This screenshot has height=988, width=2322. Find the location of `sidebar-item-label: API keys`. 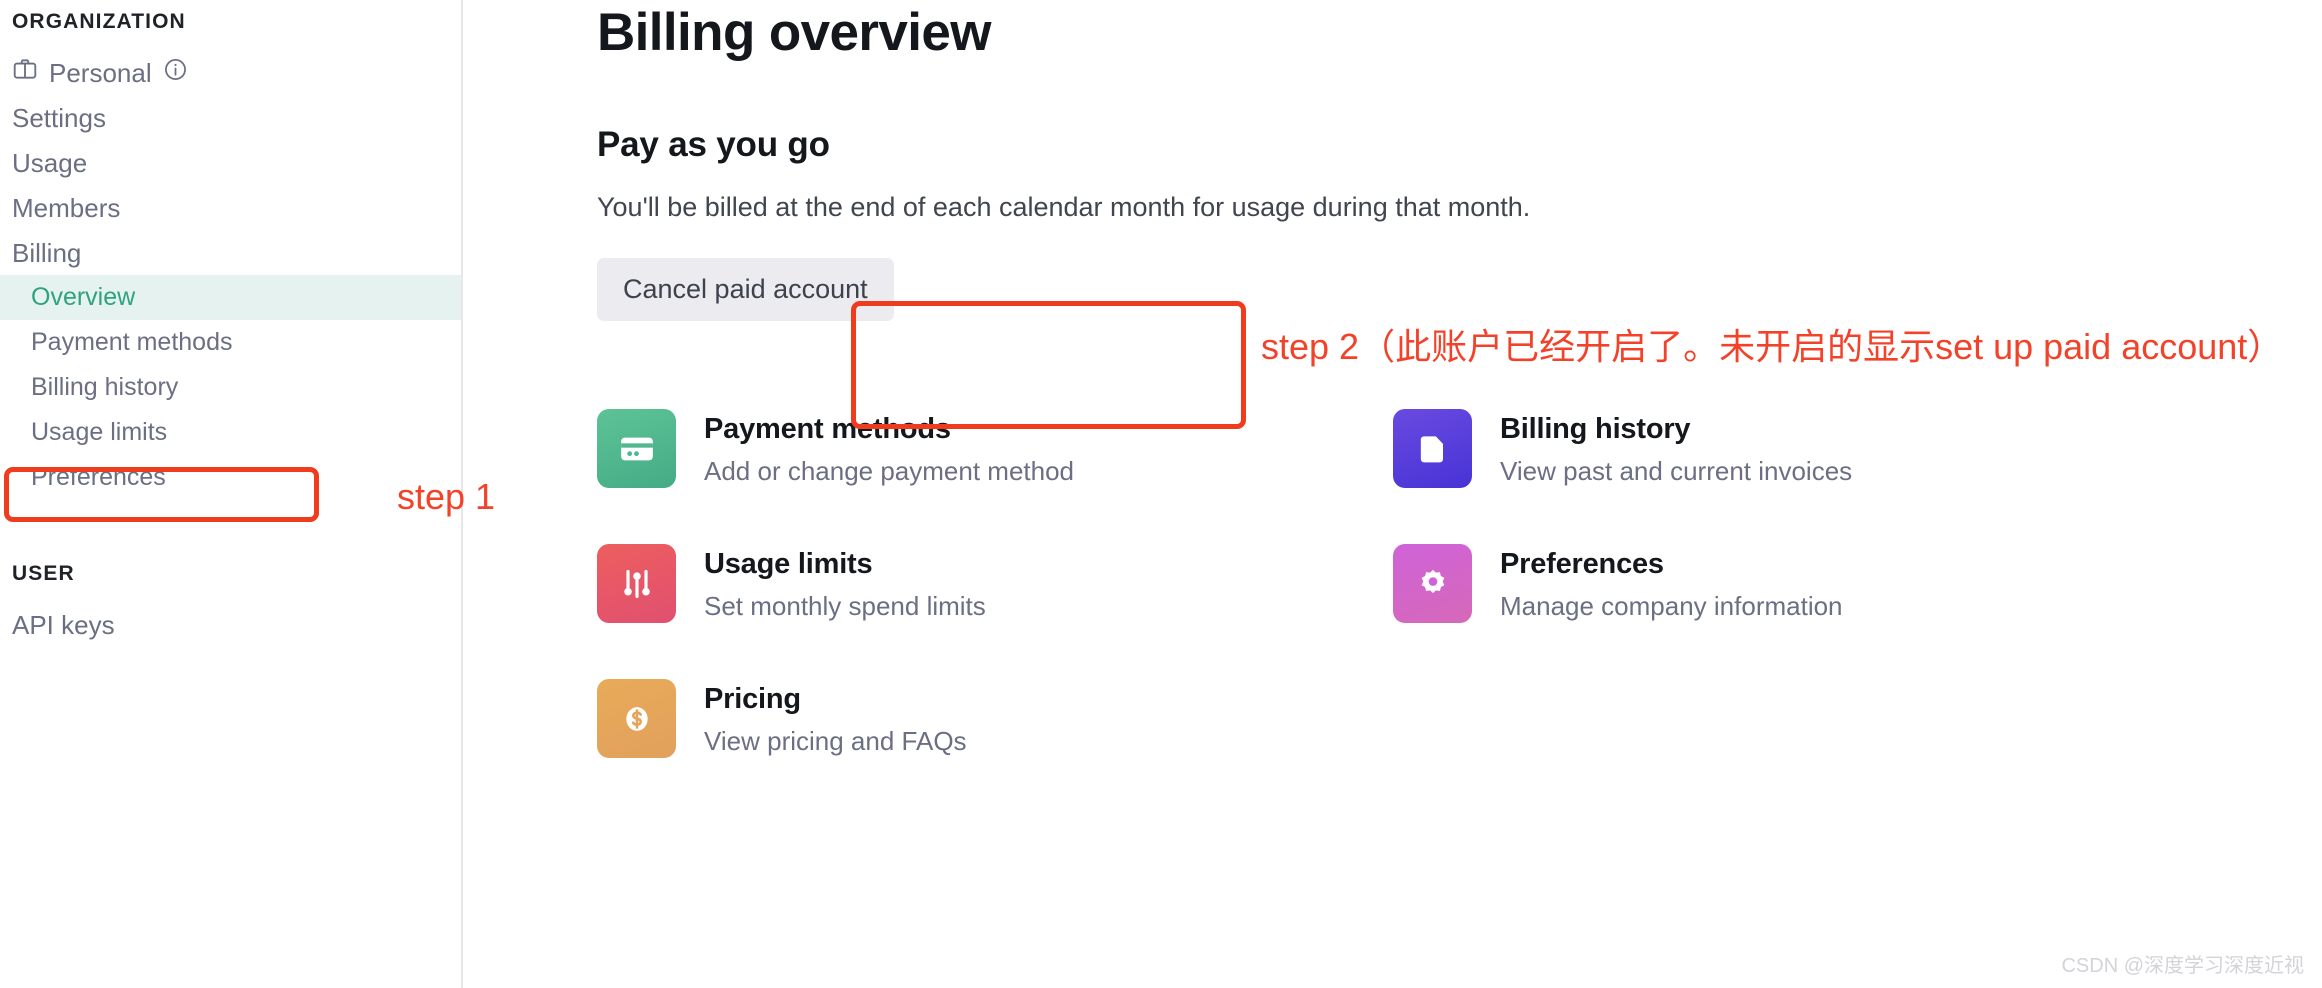

sidebar-item-label: API keys is located at coordinates (63, 624).